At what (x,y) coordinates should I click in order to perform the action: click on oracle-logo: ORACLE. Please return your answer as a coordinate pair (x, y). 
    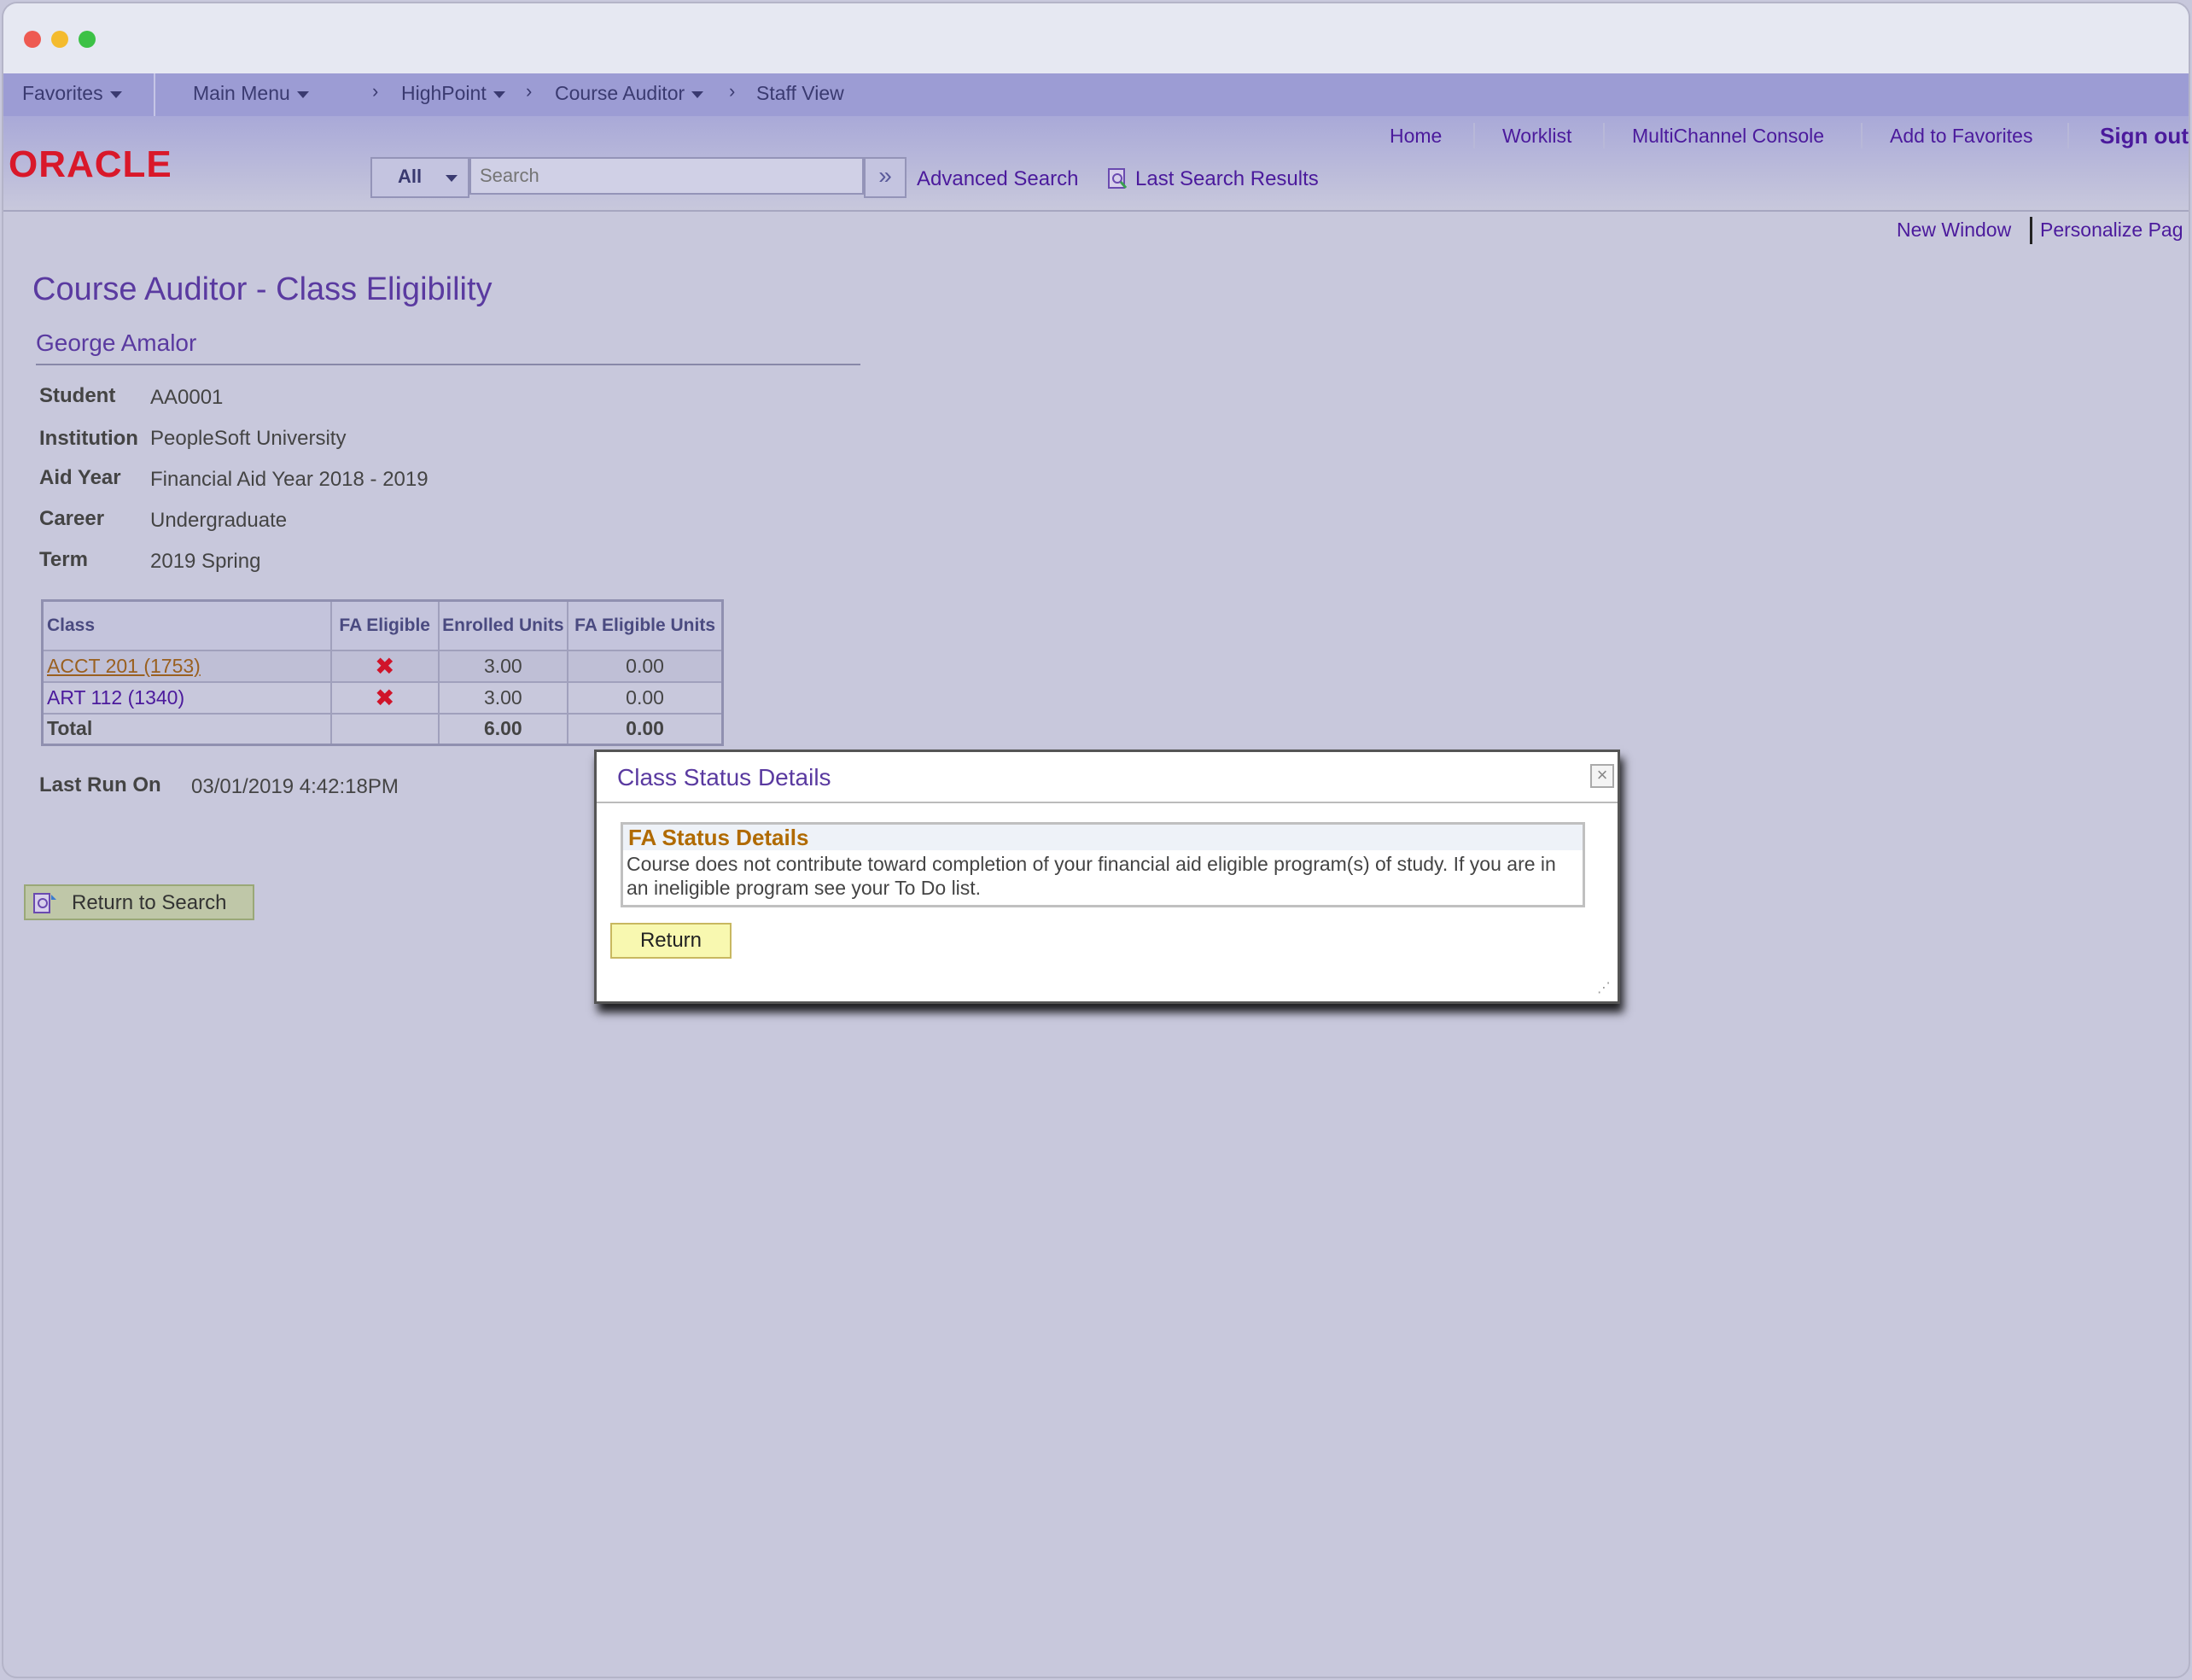
    Looking at the image, I should click on (90, 164).